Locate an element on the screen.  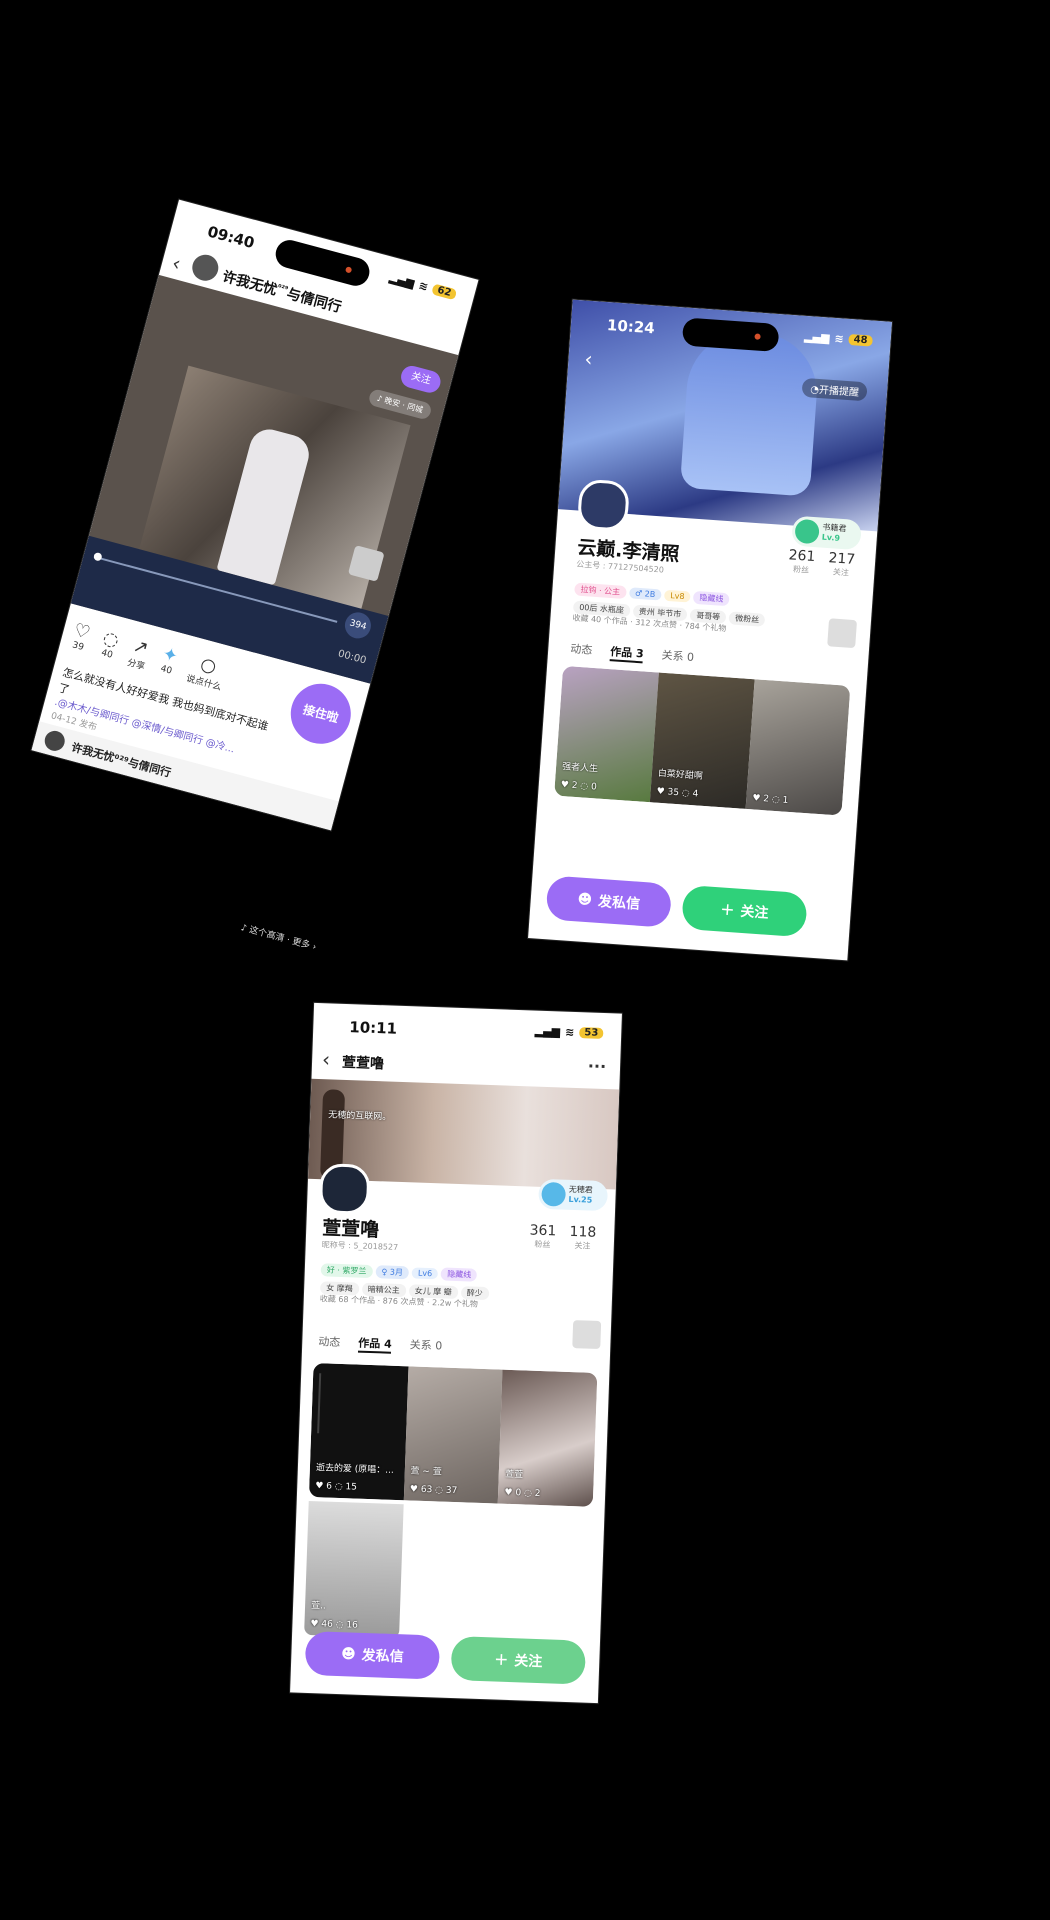
stat-following: 217 关注 is located at coordinates (841, 564).